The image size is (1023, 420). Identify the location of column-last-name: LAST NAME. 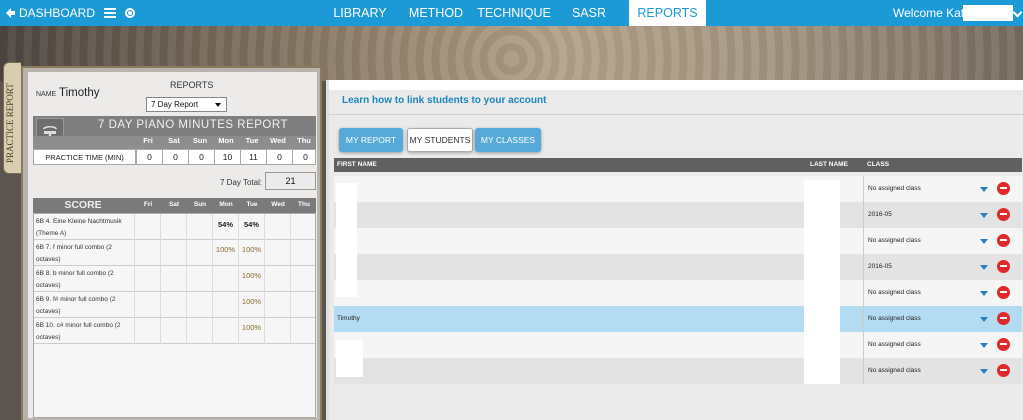
(829, 164).